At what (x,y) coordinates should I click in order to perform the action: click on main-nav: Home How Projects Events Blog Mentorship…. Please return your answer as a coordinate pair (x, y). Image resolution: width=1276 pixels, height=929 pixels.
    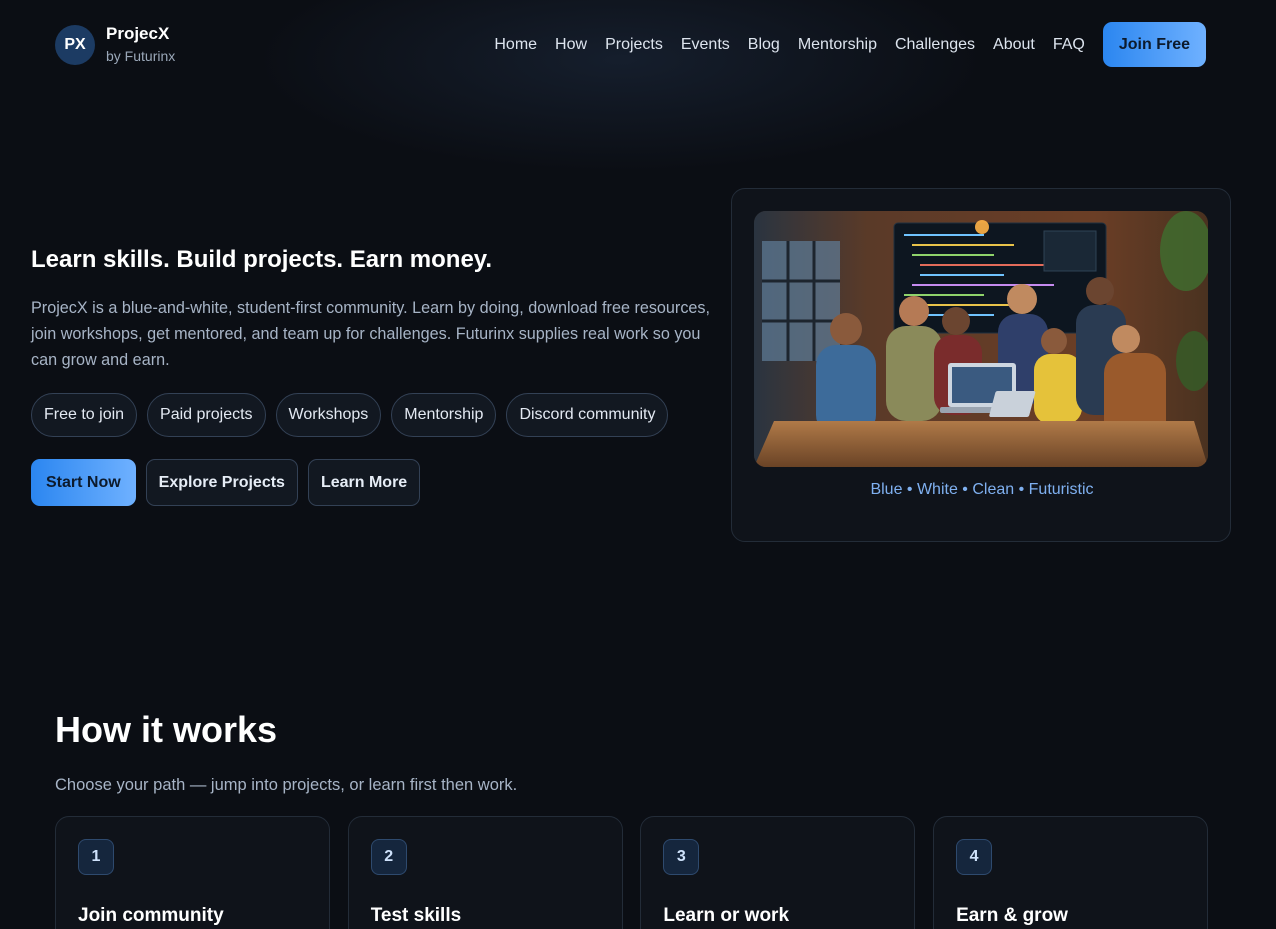
    Looking at the image, I should click on (850, 44).